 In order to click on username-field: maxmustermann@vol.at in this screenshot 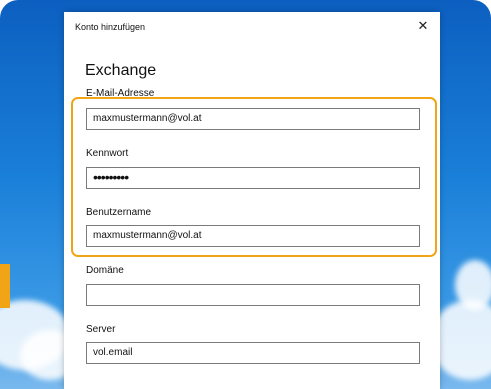, I will do `click(253, 236)`.